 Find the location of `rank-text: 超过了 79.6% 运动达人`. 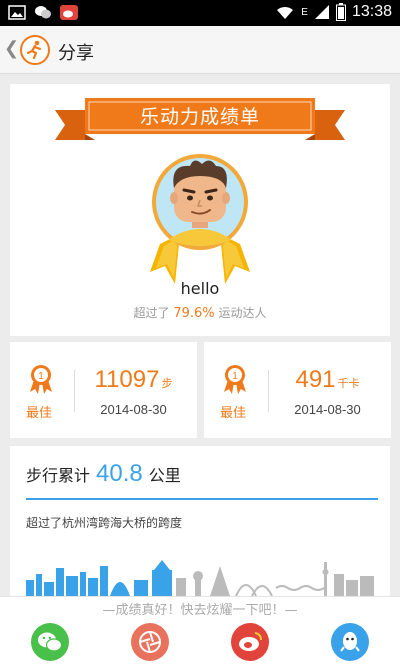

rank-text: 超过了 79.6% 运动达人 is located at coordinates (200, 312).